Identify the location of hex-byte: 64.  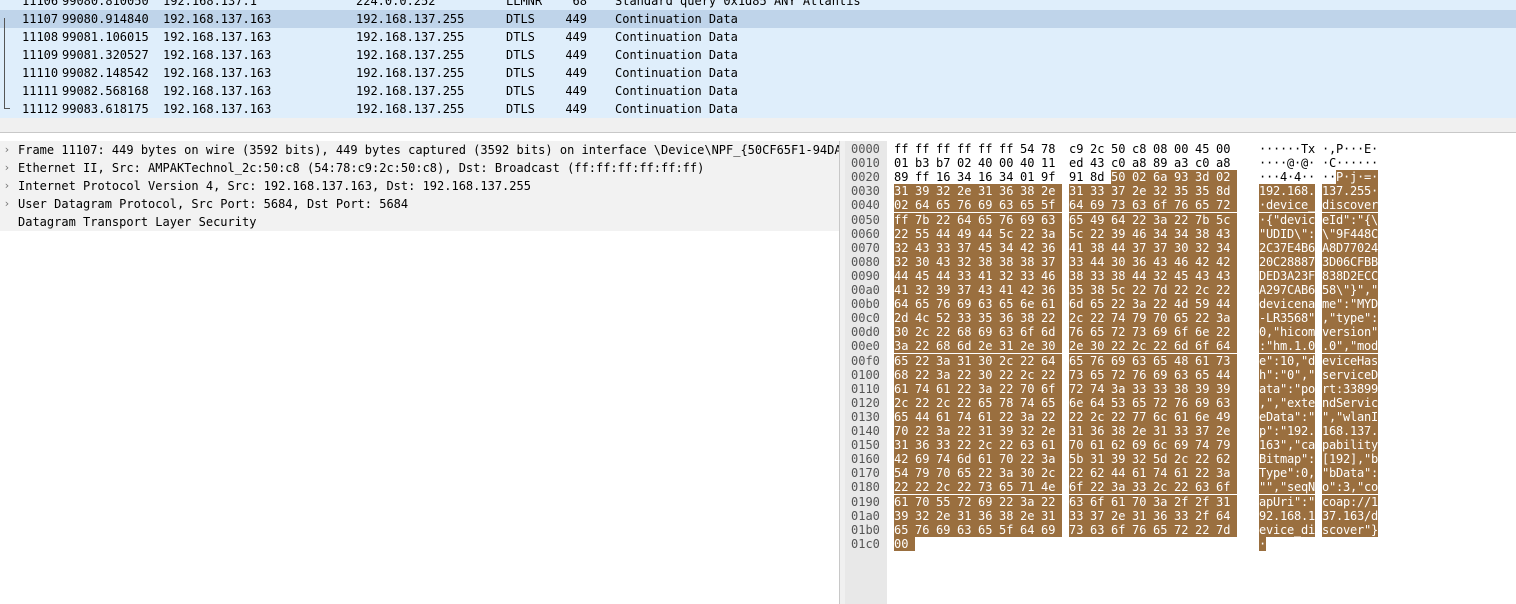
(904, 304).